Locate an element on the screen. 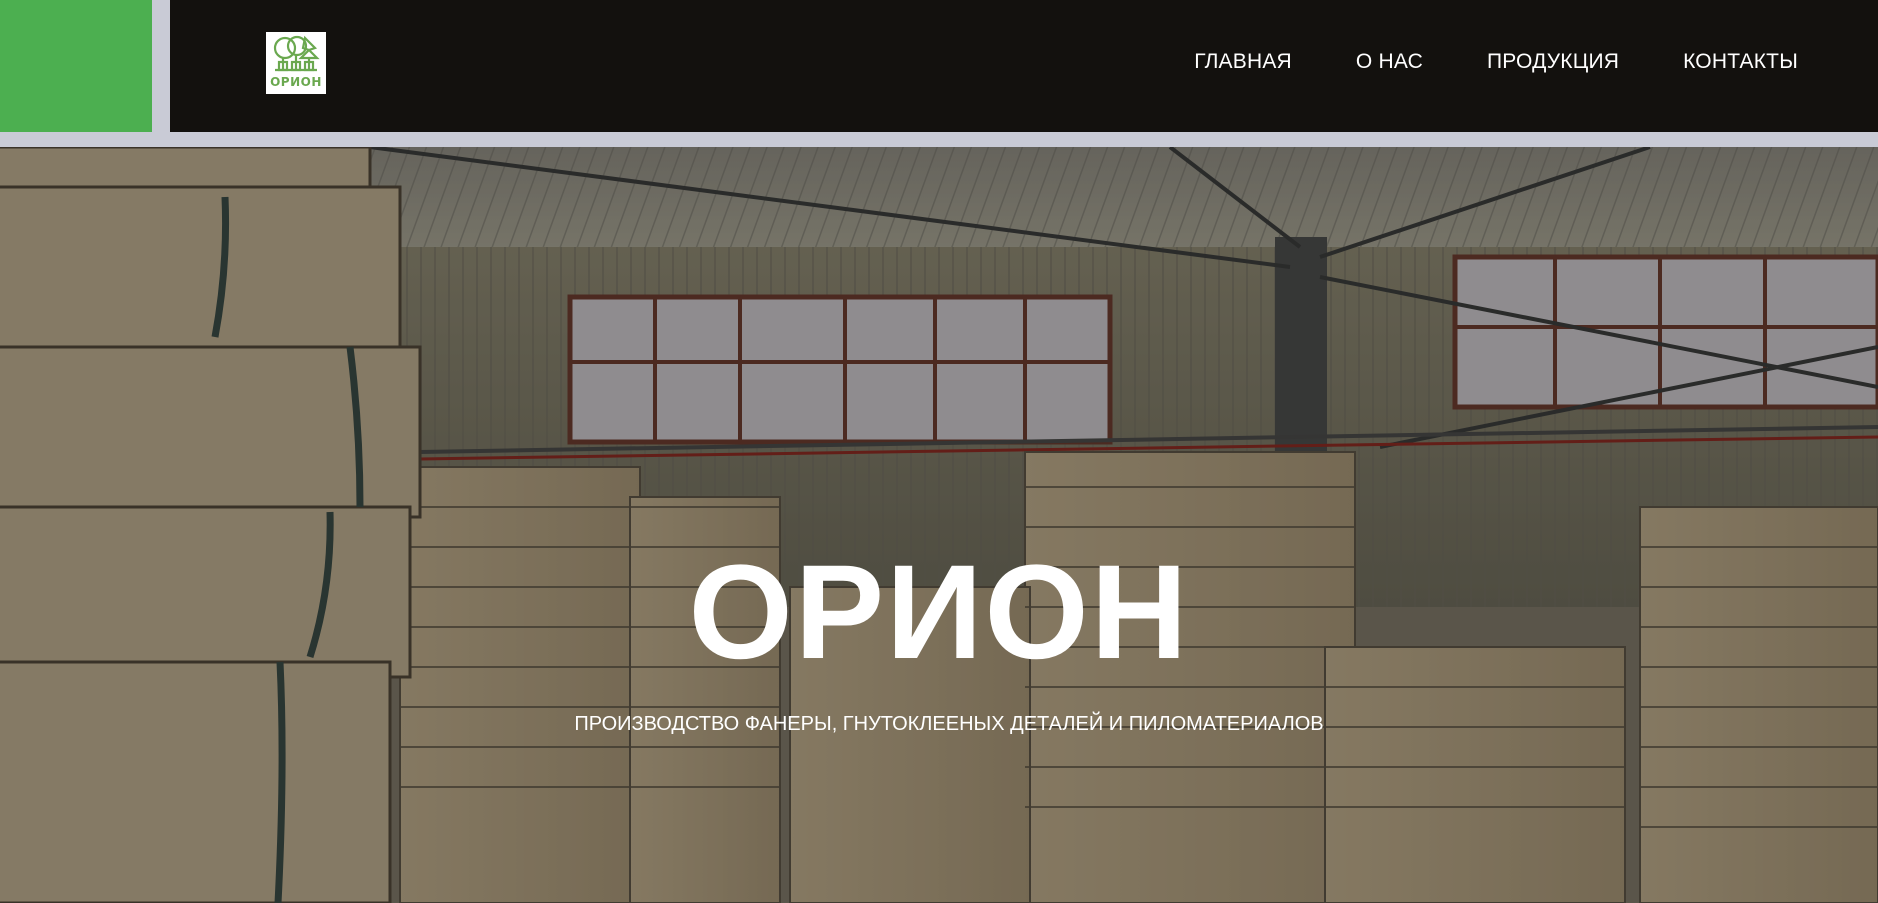 Image resolution: width=1878 pixels, height=903 pixels. header-accent-block is located at coordinates (76, 66).